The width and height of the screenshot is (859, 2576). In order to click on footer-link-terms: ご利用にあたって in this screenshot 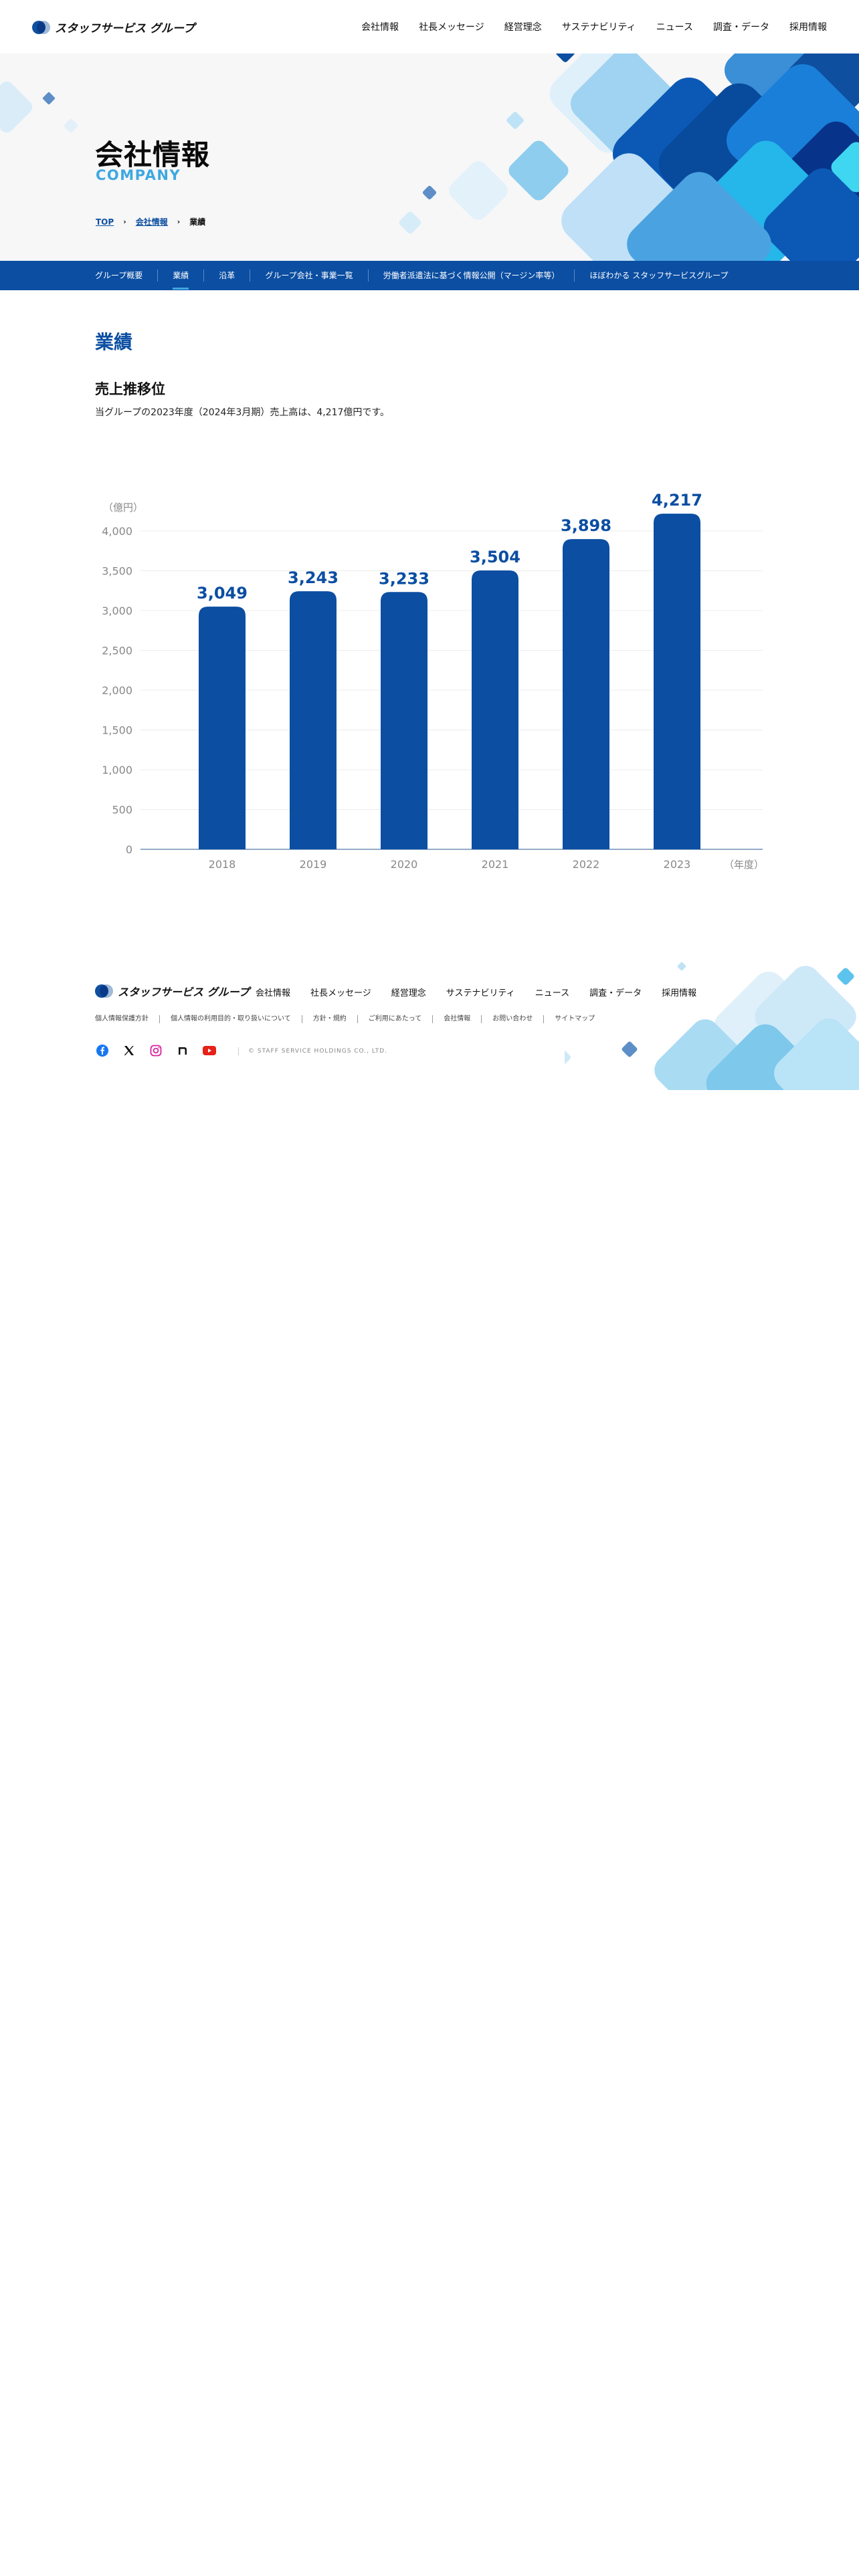, I will do `click(395, 1019)`.